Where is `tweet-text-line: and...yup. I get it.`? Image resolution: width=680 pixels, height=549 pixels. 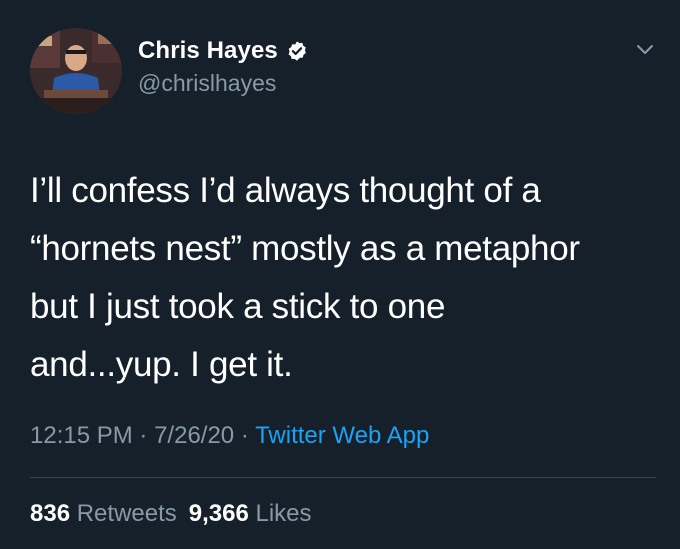 tweet-text-line: and...yup. I get it. is located at coordinates (161, 364).